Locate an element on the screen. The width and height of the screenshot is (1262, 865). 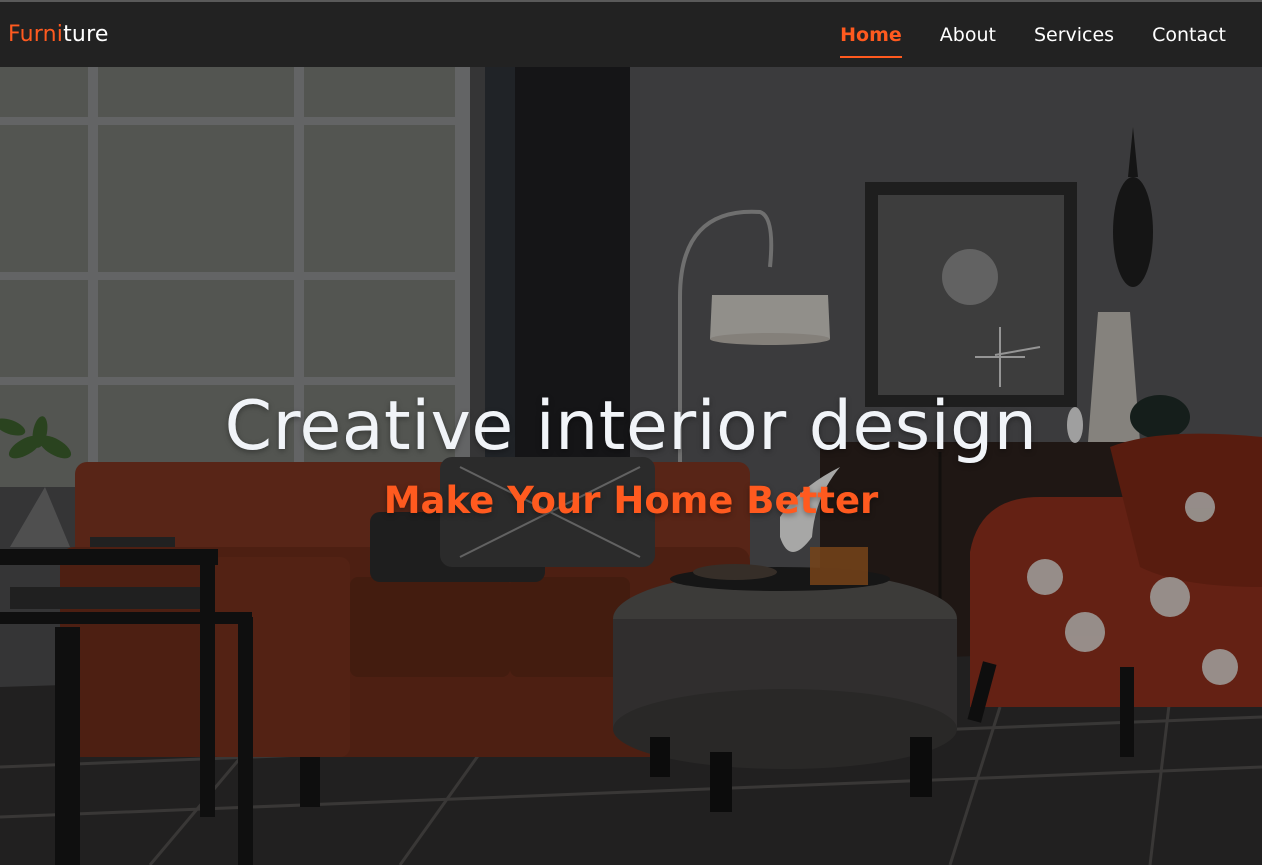
nav-link-home: Home is located at coordinates (871, 41).